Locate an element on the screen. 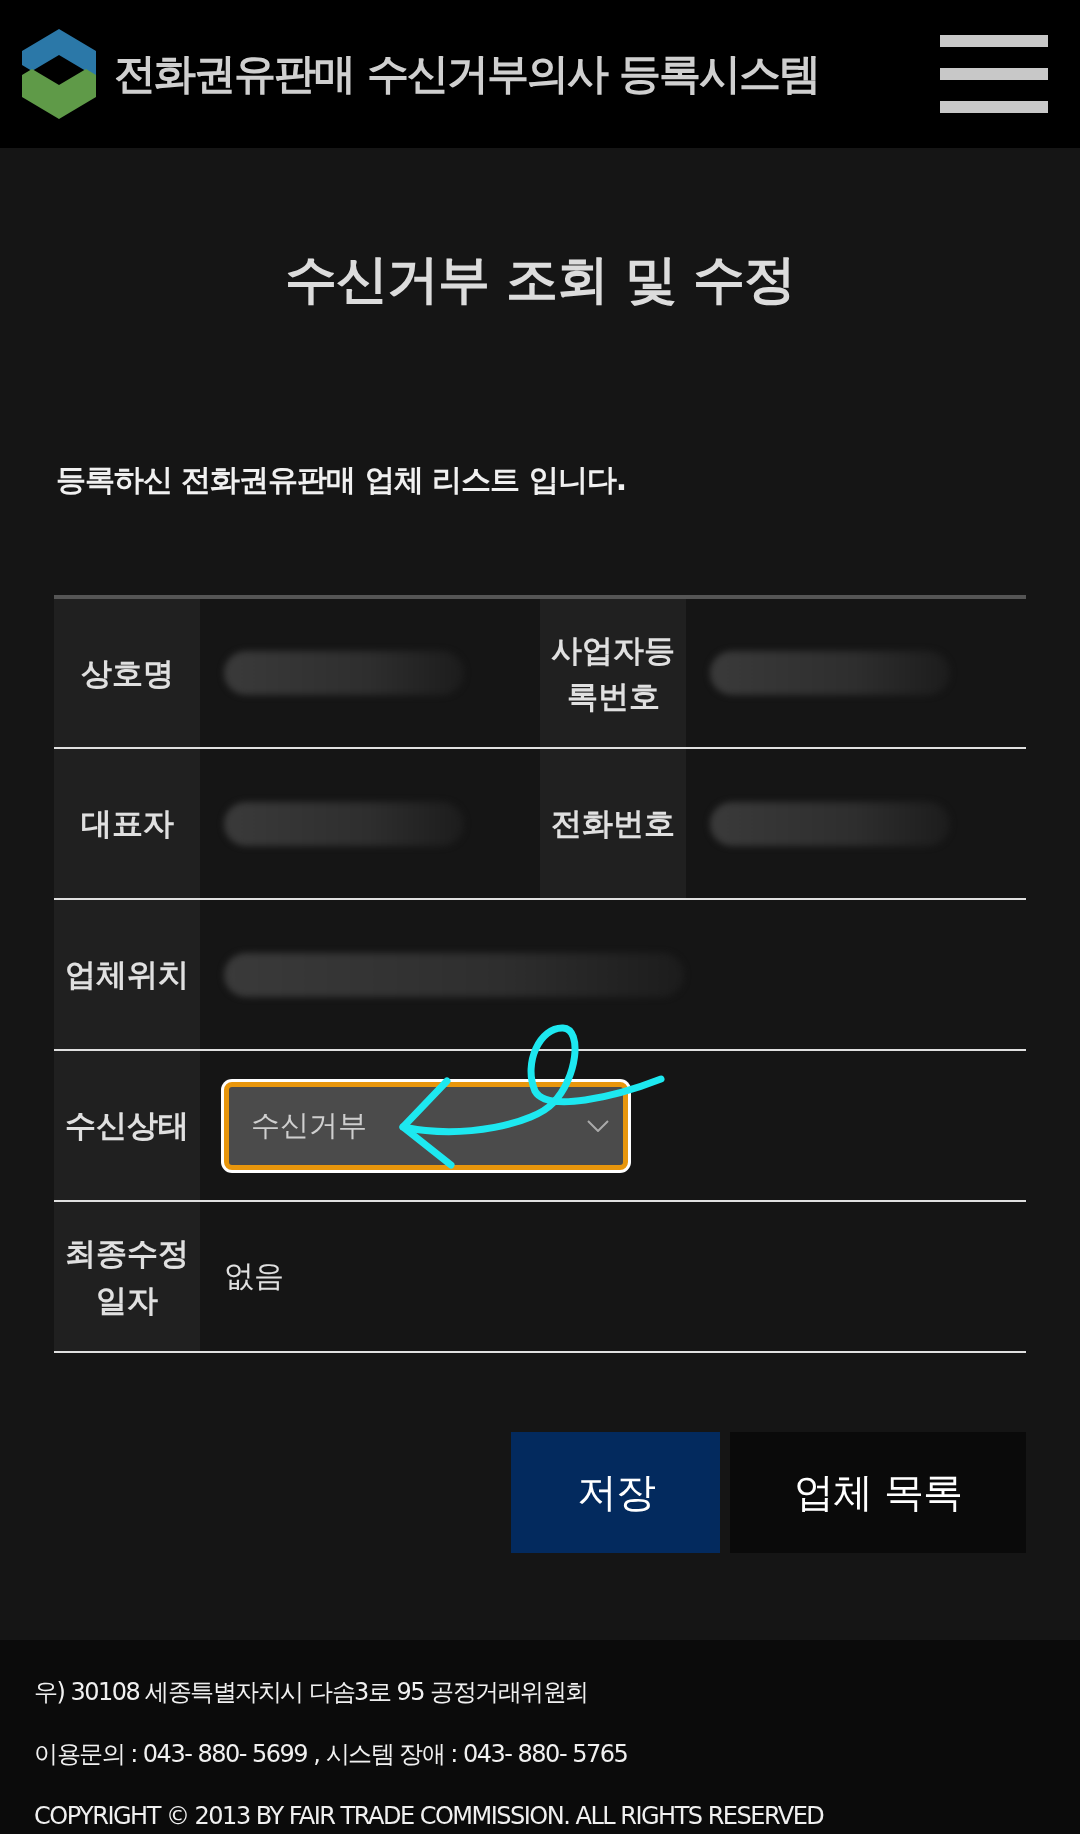  field-label: 상호명 is located at coordinates (127, 672).